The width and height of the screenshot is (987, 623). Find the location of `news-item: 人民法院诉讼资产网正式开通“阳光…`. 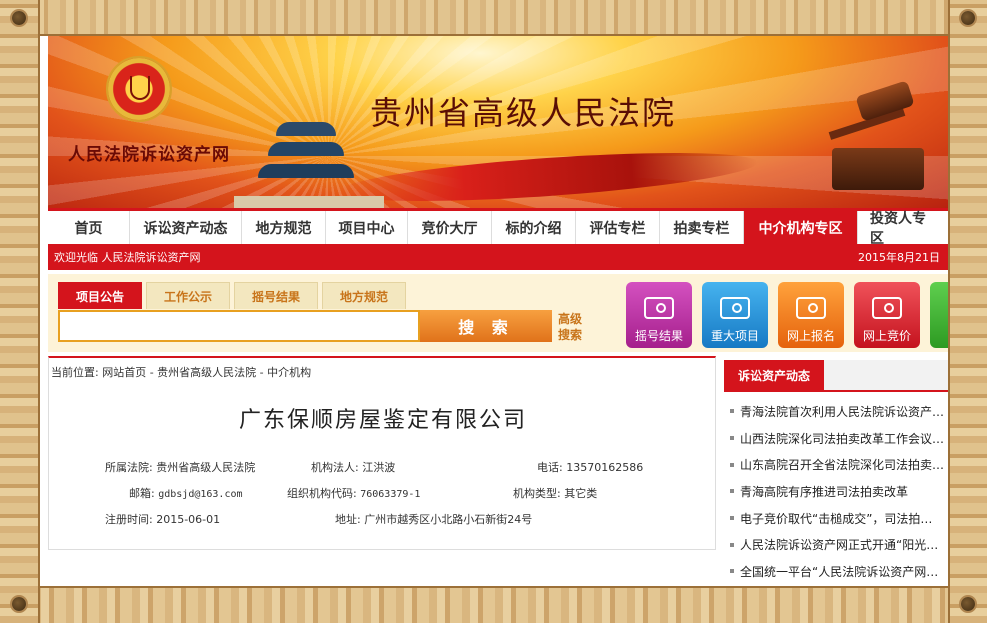

news-item: 人民法院诉讼资产网正式开通“阳光… is located at coordinates (839, 544).